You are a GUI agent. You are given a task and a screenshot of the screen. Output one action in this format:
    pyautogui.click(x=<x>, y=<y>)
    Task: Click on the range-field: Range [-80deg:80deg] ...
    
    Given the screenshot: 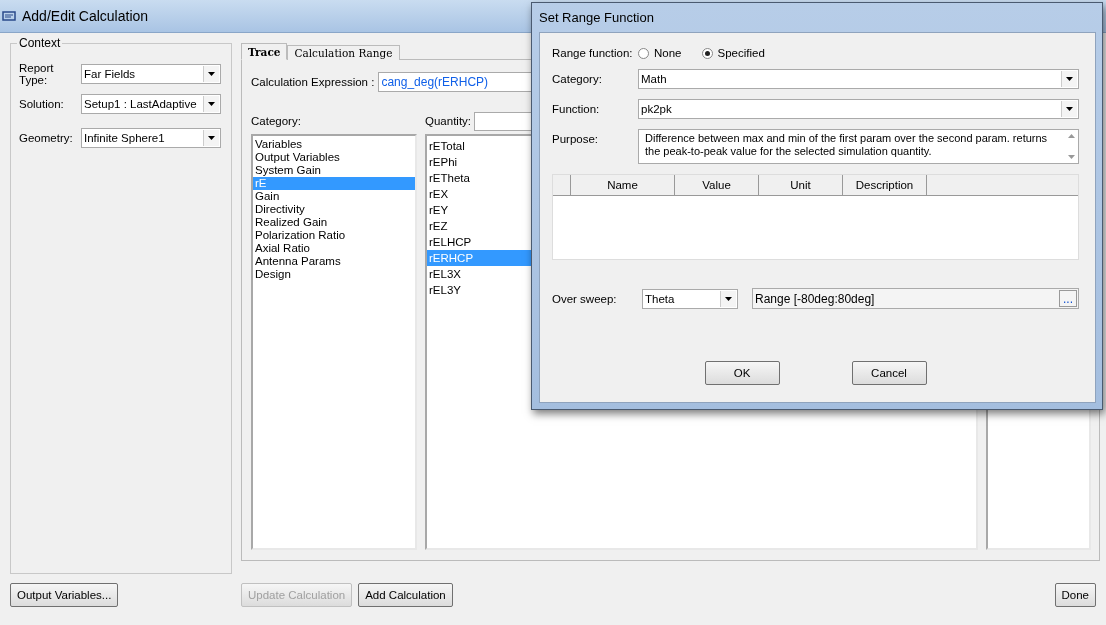 What is the action you would take?
    pyautogui.click(x=915, y=298)
    